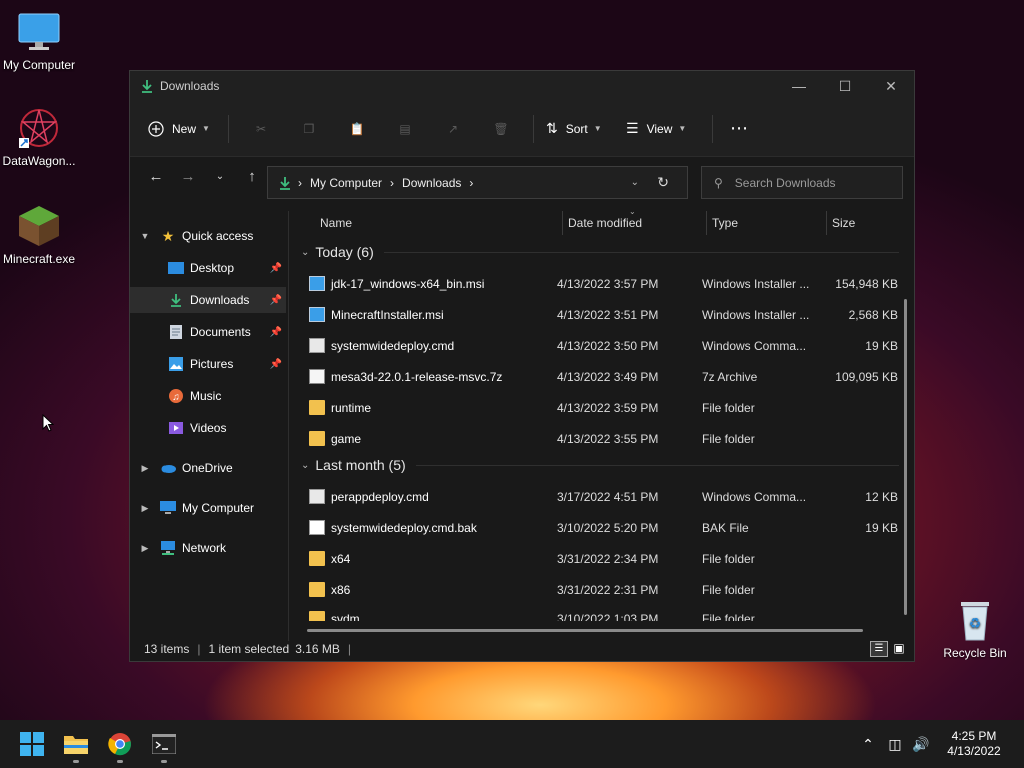 The width and height of the screenshot is (1024, 768). Describe the element at coordinates (208, 468) in the screenshot. I see `sidebar-item-onedrive: ▶ OneDrive` at that location.